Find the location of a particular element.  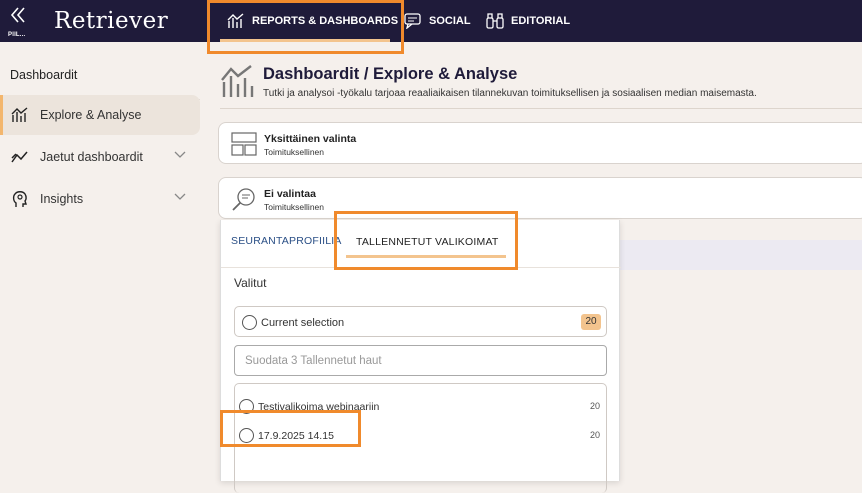

current-selection-row: Current selection 20 is located at coordinates (420, 321).